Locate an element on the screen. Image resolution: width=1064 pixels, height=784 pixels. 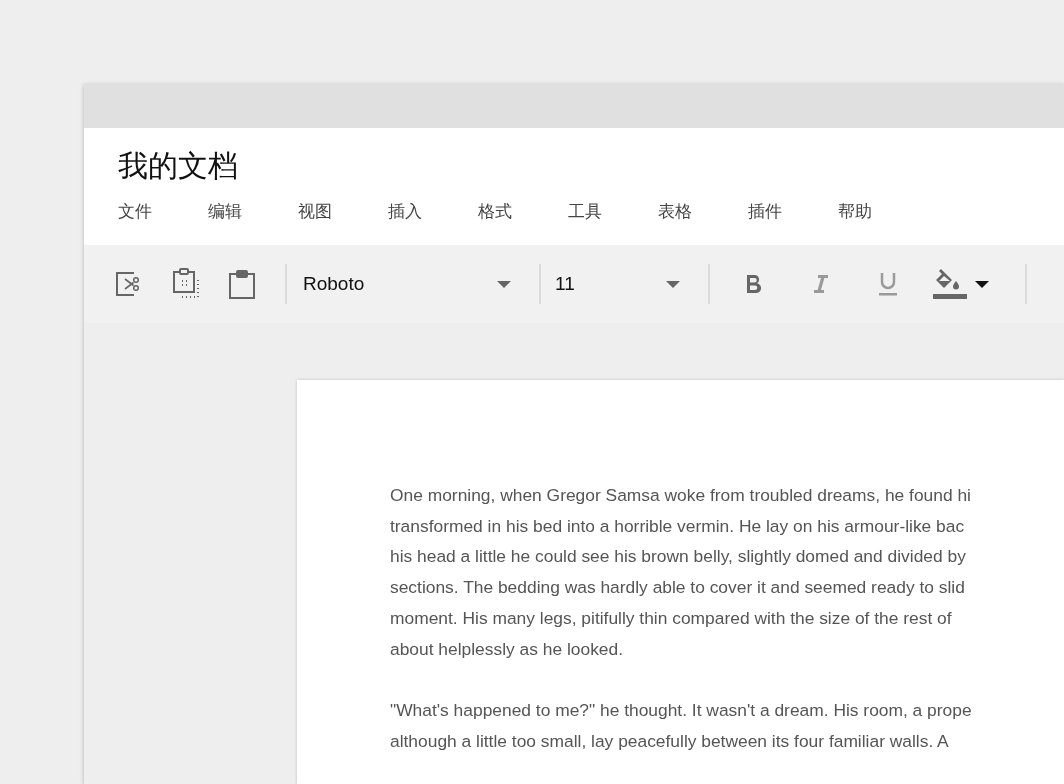
menu-item: 视图 is located at coordinates (343, 212).